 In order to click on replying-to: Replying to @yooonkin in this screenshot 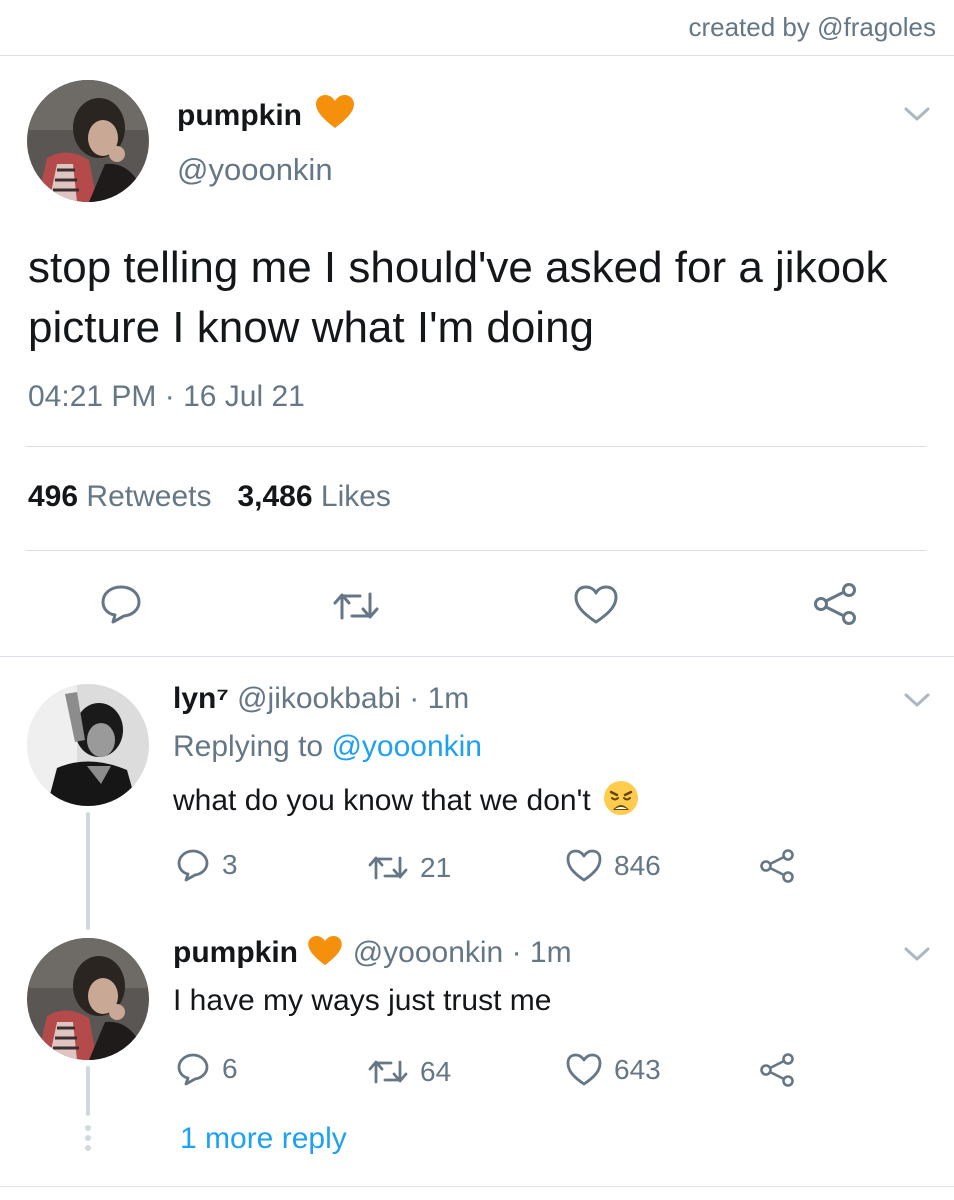, I will do `click(327, 747)`.